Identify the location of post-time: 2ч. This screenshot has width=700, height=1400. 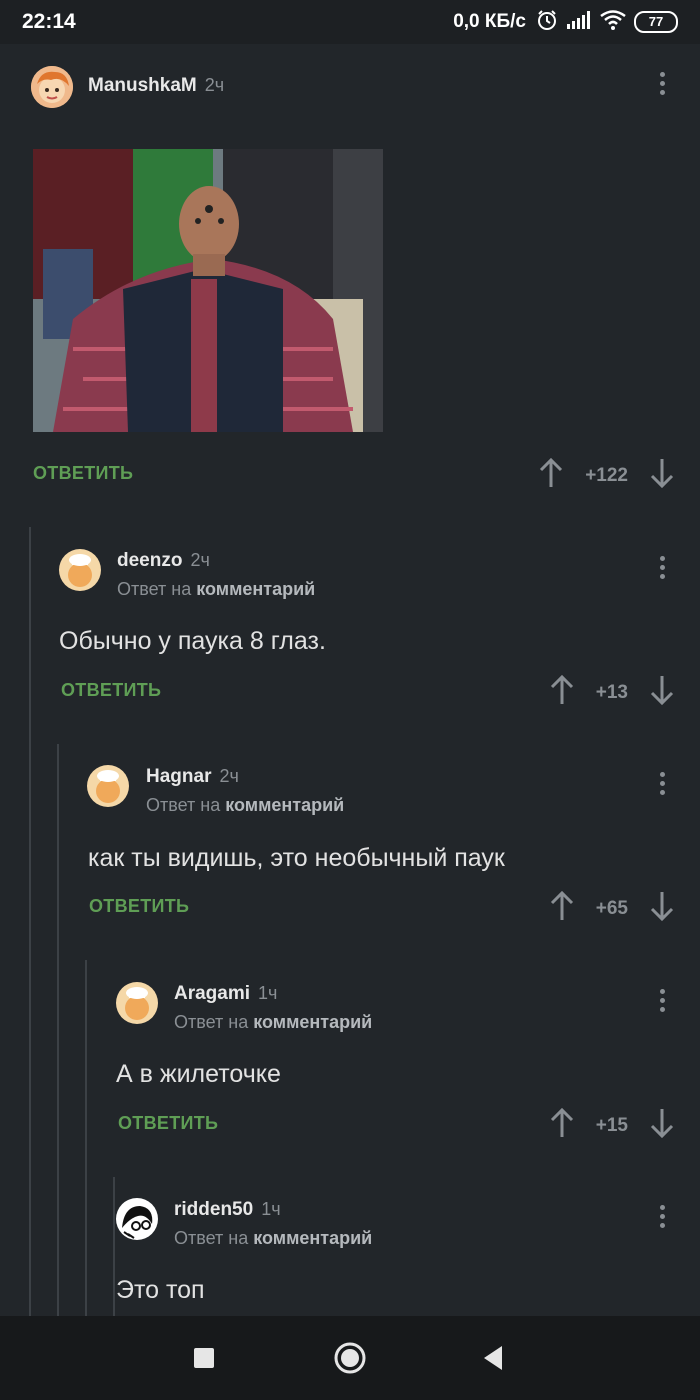
(214, 85).